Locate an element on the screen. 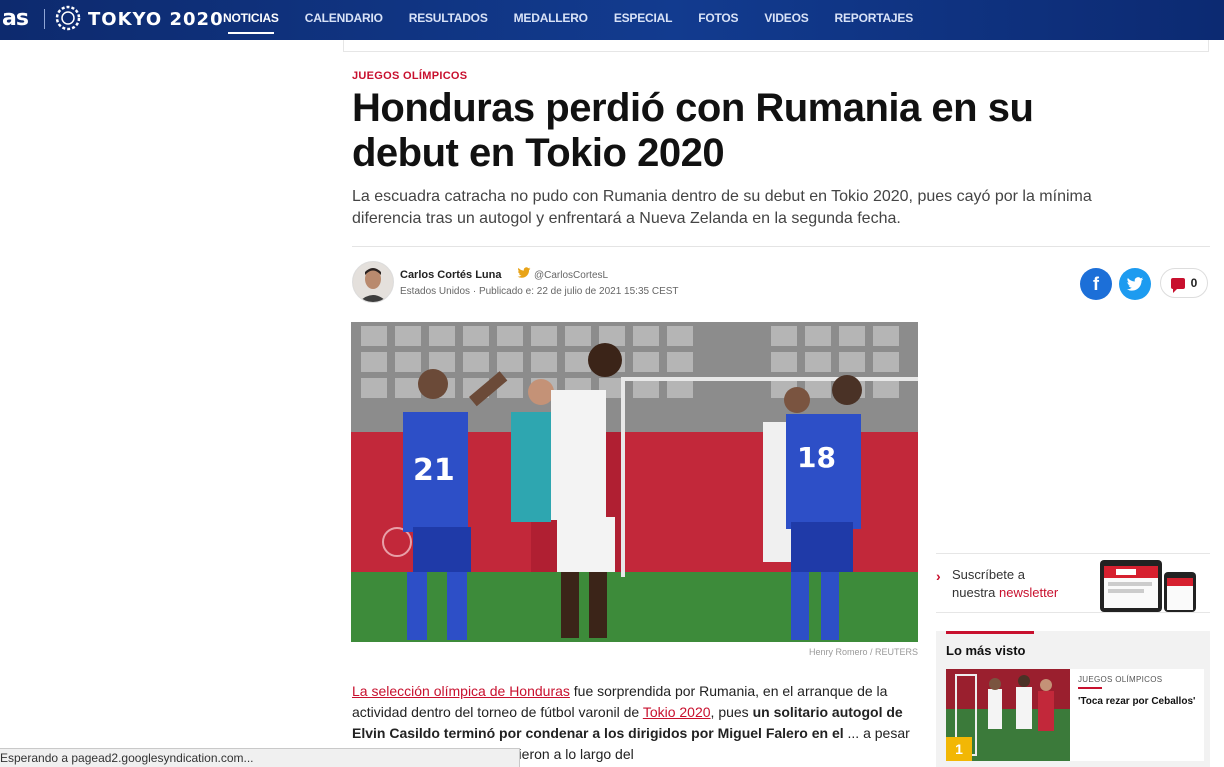 The width and height of the screenshot is (1224, 767). most-read-headline: 'Toca rezar por Ceballos' is located at coordinates (1138, 701).